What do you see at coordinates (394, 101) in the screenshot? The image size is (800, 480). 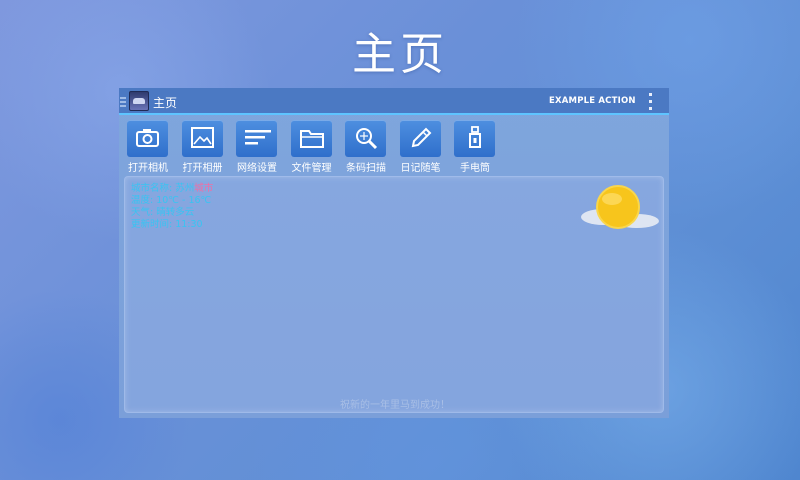 I see `action-bar: 主页 EXAMPLE ACTION` at bounding box center [394, 101].